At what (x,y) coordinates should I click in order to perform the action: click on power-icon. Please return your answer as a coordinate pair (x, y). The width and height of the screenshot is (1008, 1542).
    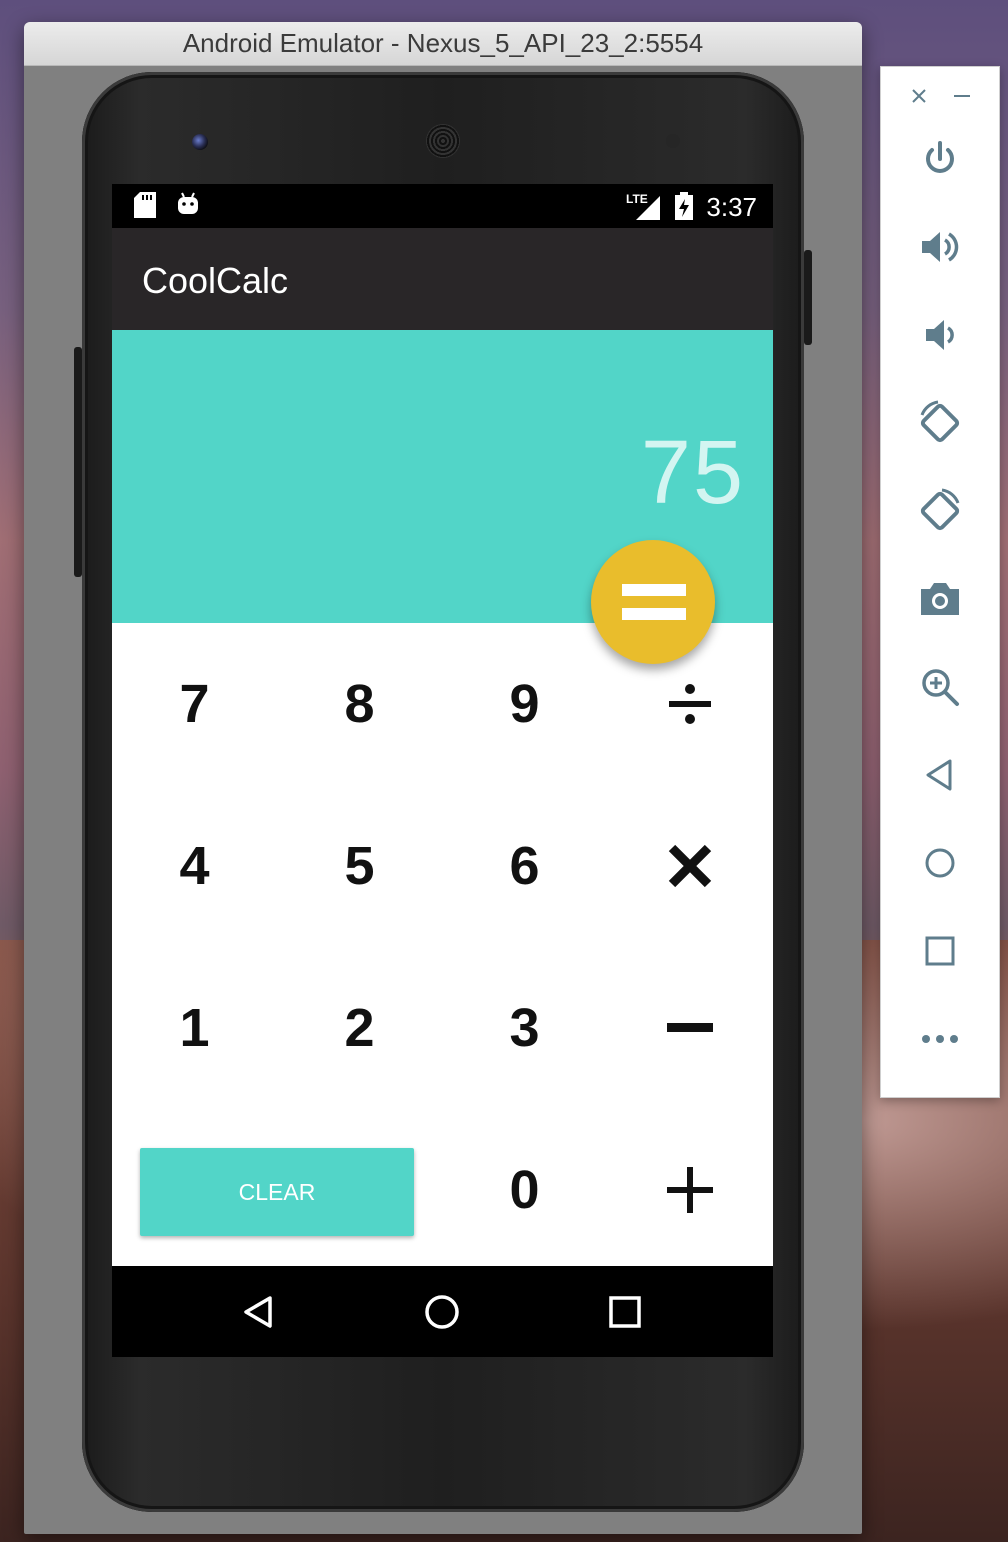
    Looking at the image, I should click on (940, 157).